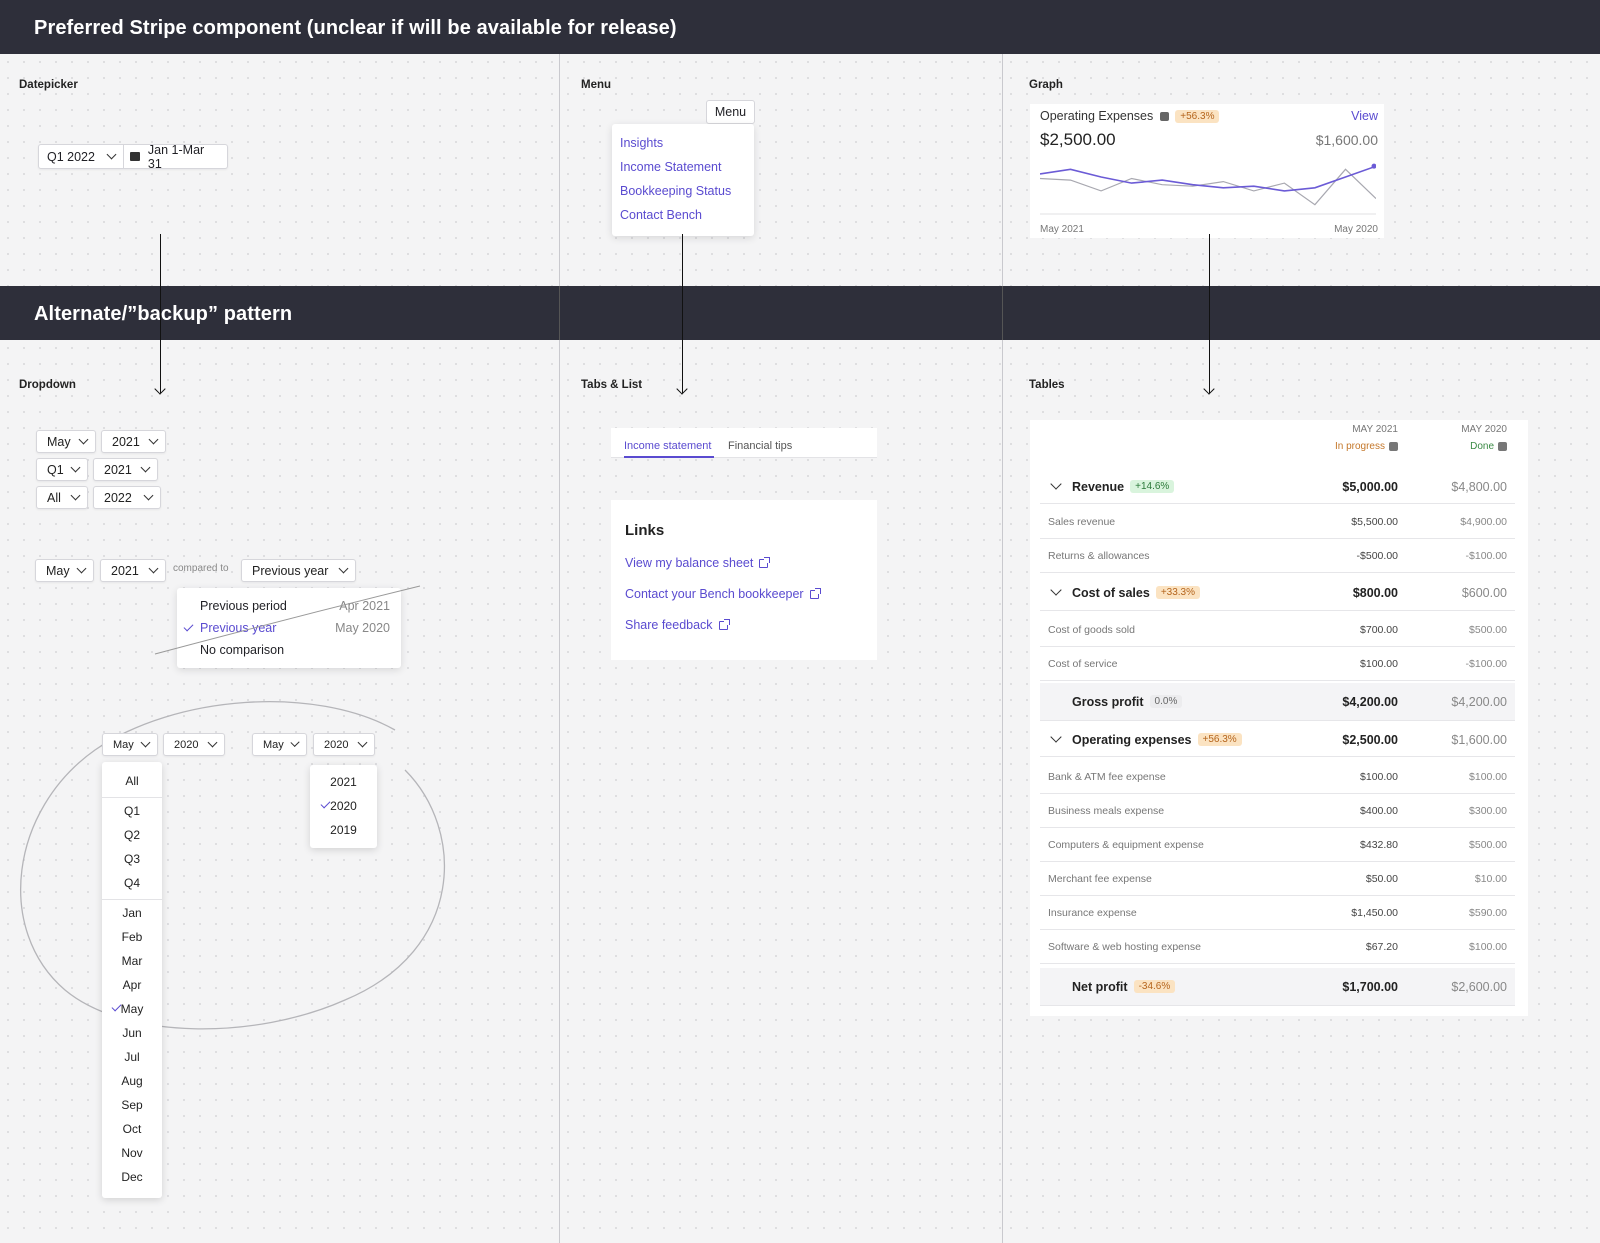 The width and height of the screenshot is (1600, 1243). Describe the element at coordinates (1208, 189) in the screenshot. I see `operating-expenses-chart` at that location.